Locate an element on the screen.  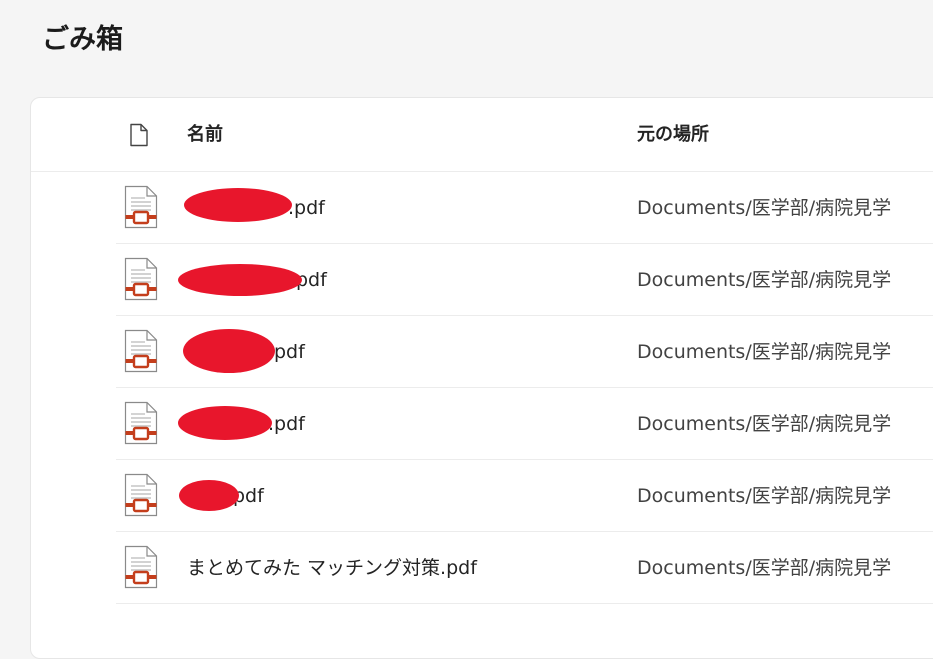
column-header-name: 名前 is located at coordinates (205, 135).